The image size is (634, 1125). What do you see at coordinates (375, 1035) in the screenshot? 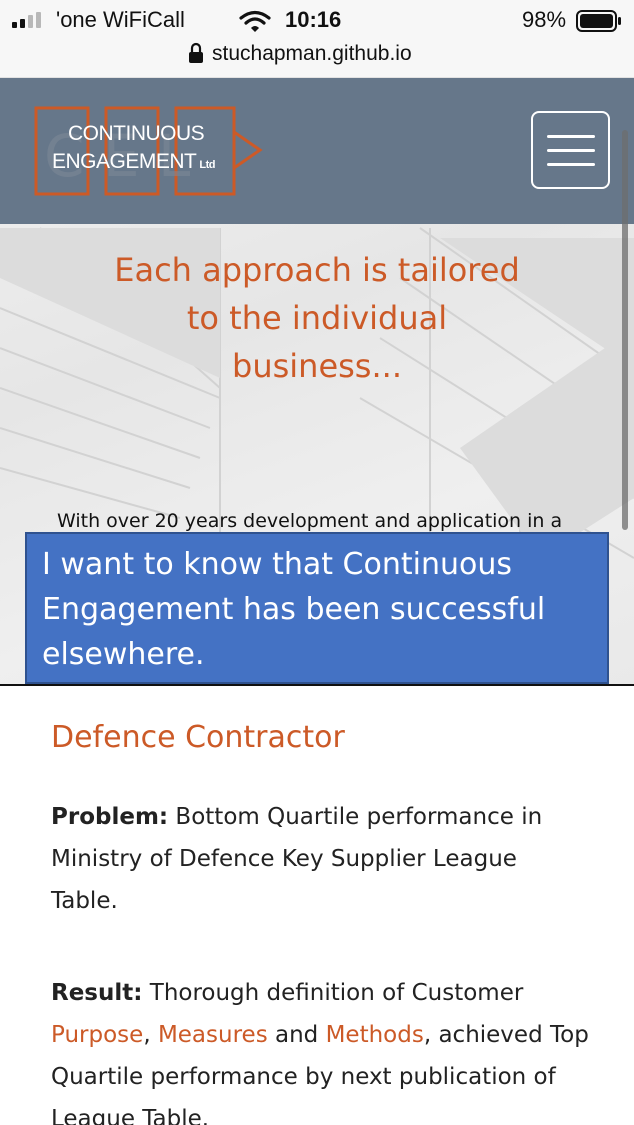
I see `methods-link: Methods` at bounding box center [375, 1035].